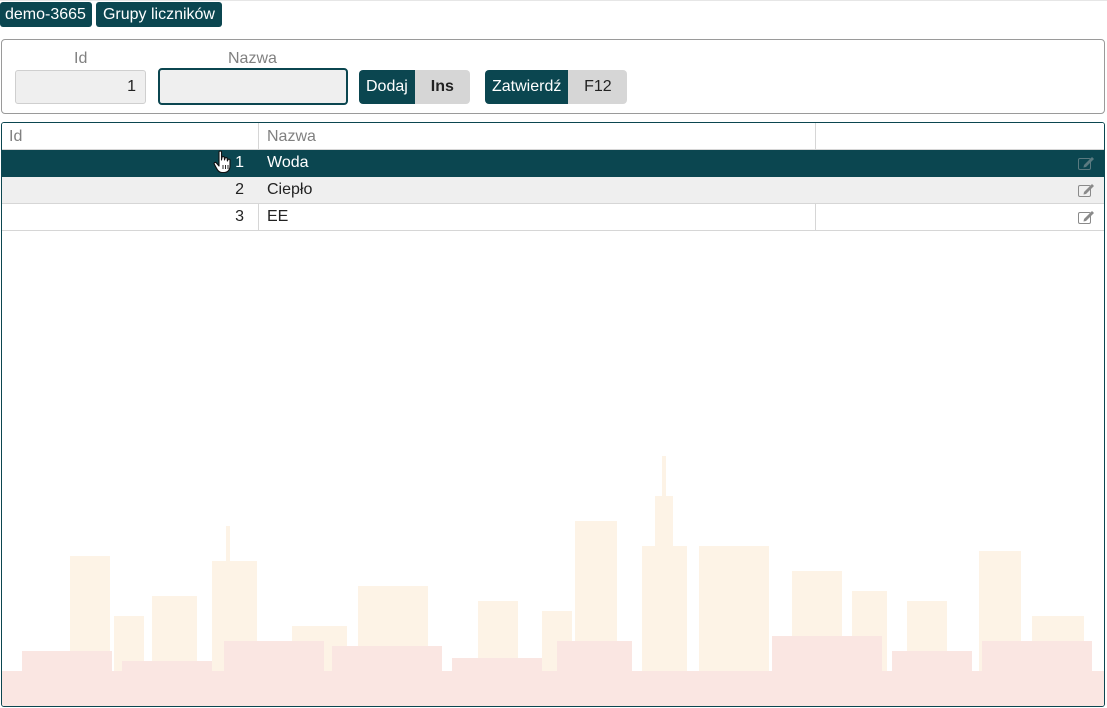 Image resolution: width=1107 pixels, height=708 pixels. I want to click on table-row: 1 Woda, so click(553, 163).